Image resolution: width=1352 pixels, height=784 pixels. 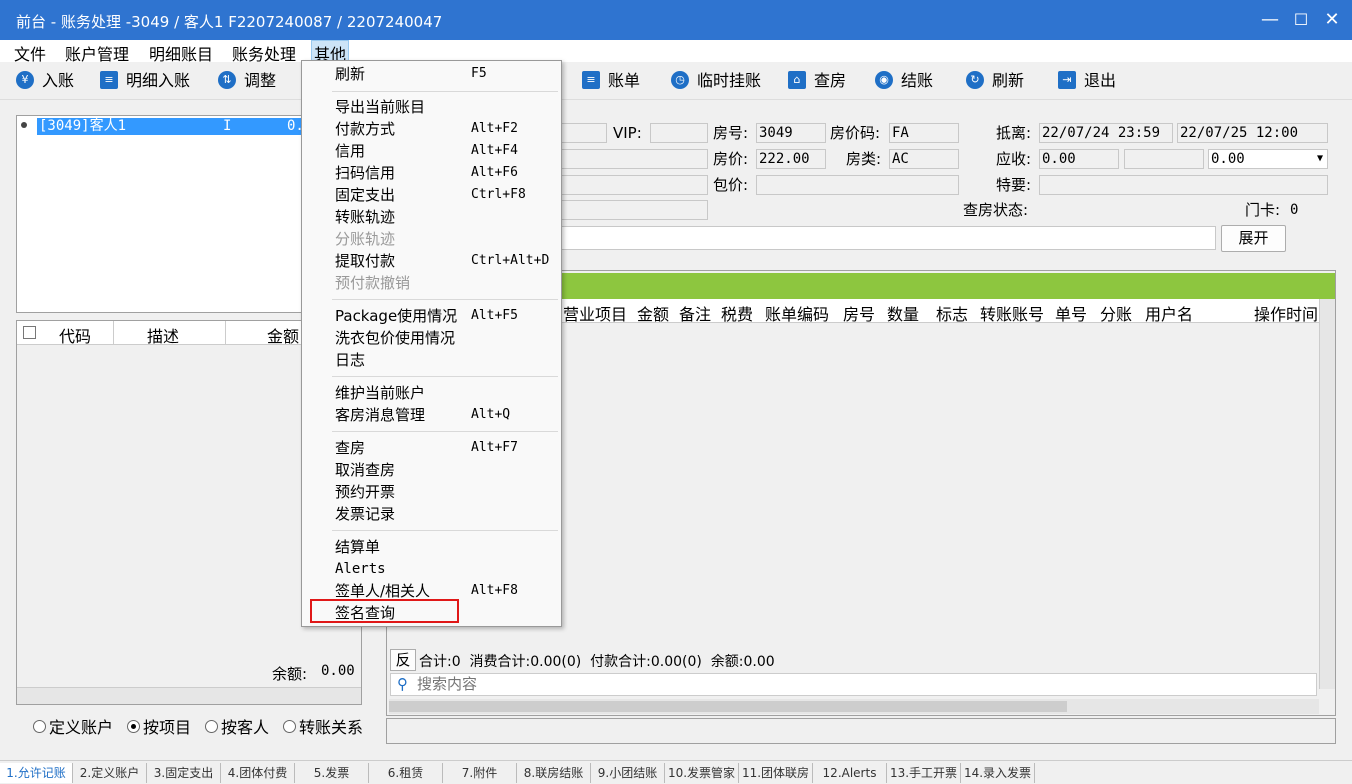 What do you see at coordinates (365, 195) in the screenshot?
I see `menu-item-fixed-expense: 固定支出` at bounding box center [365, 195].